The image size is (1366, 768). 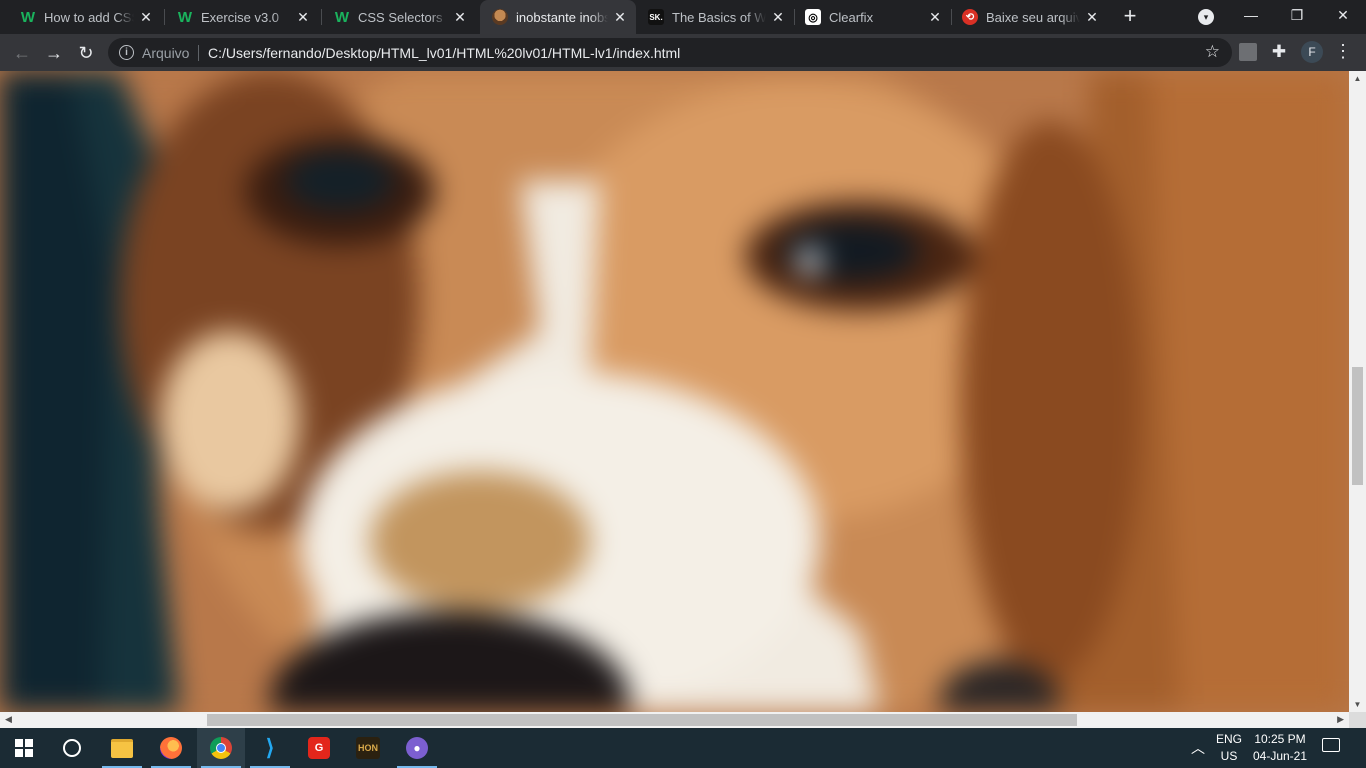 What do you see at coordinates (1248, 52) in the screenshot?
I see `extension-icon` at bounding box center [1248, 52].